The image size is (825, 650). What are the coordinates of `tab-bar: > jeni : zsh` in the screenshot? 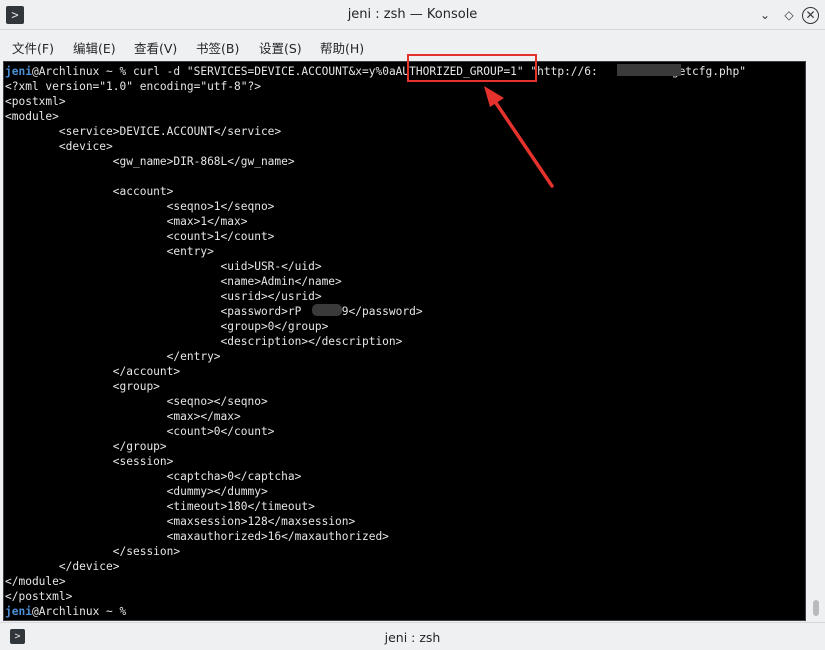 It's located at (412, 636).